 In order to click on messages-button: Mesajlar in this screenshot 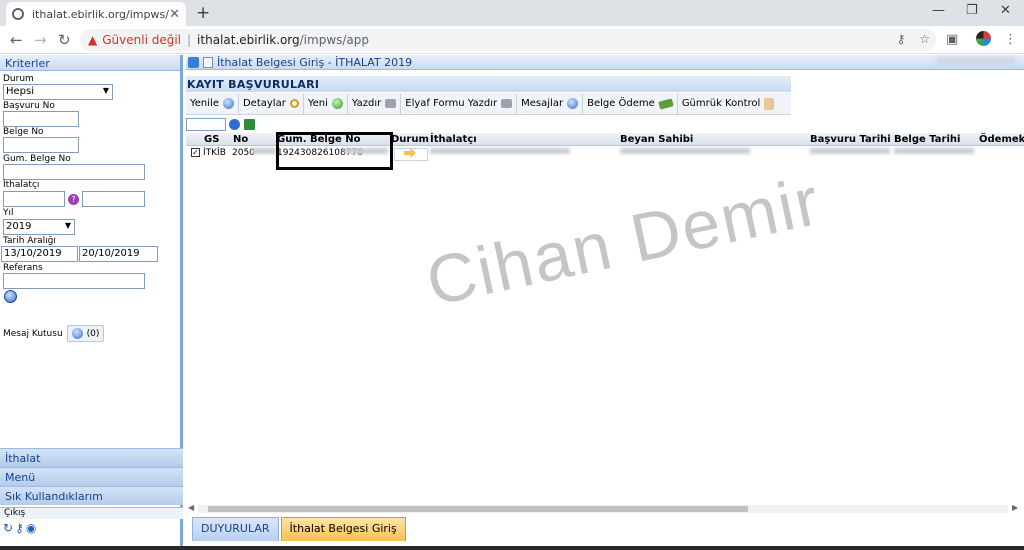, I will do `click(550, 103)`.